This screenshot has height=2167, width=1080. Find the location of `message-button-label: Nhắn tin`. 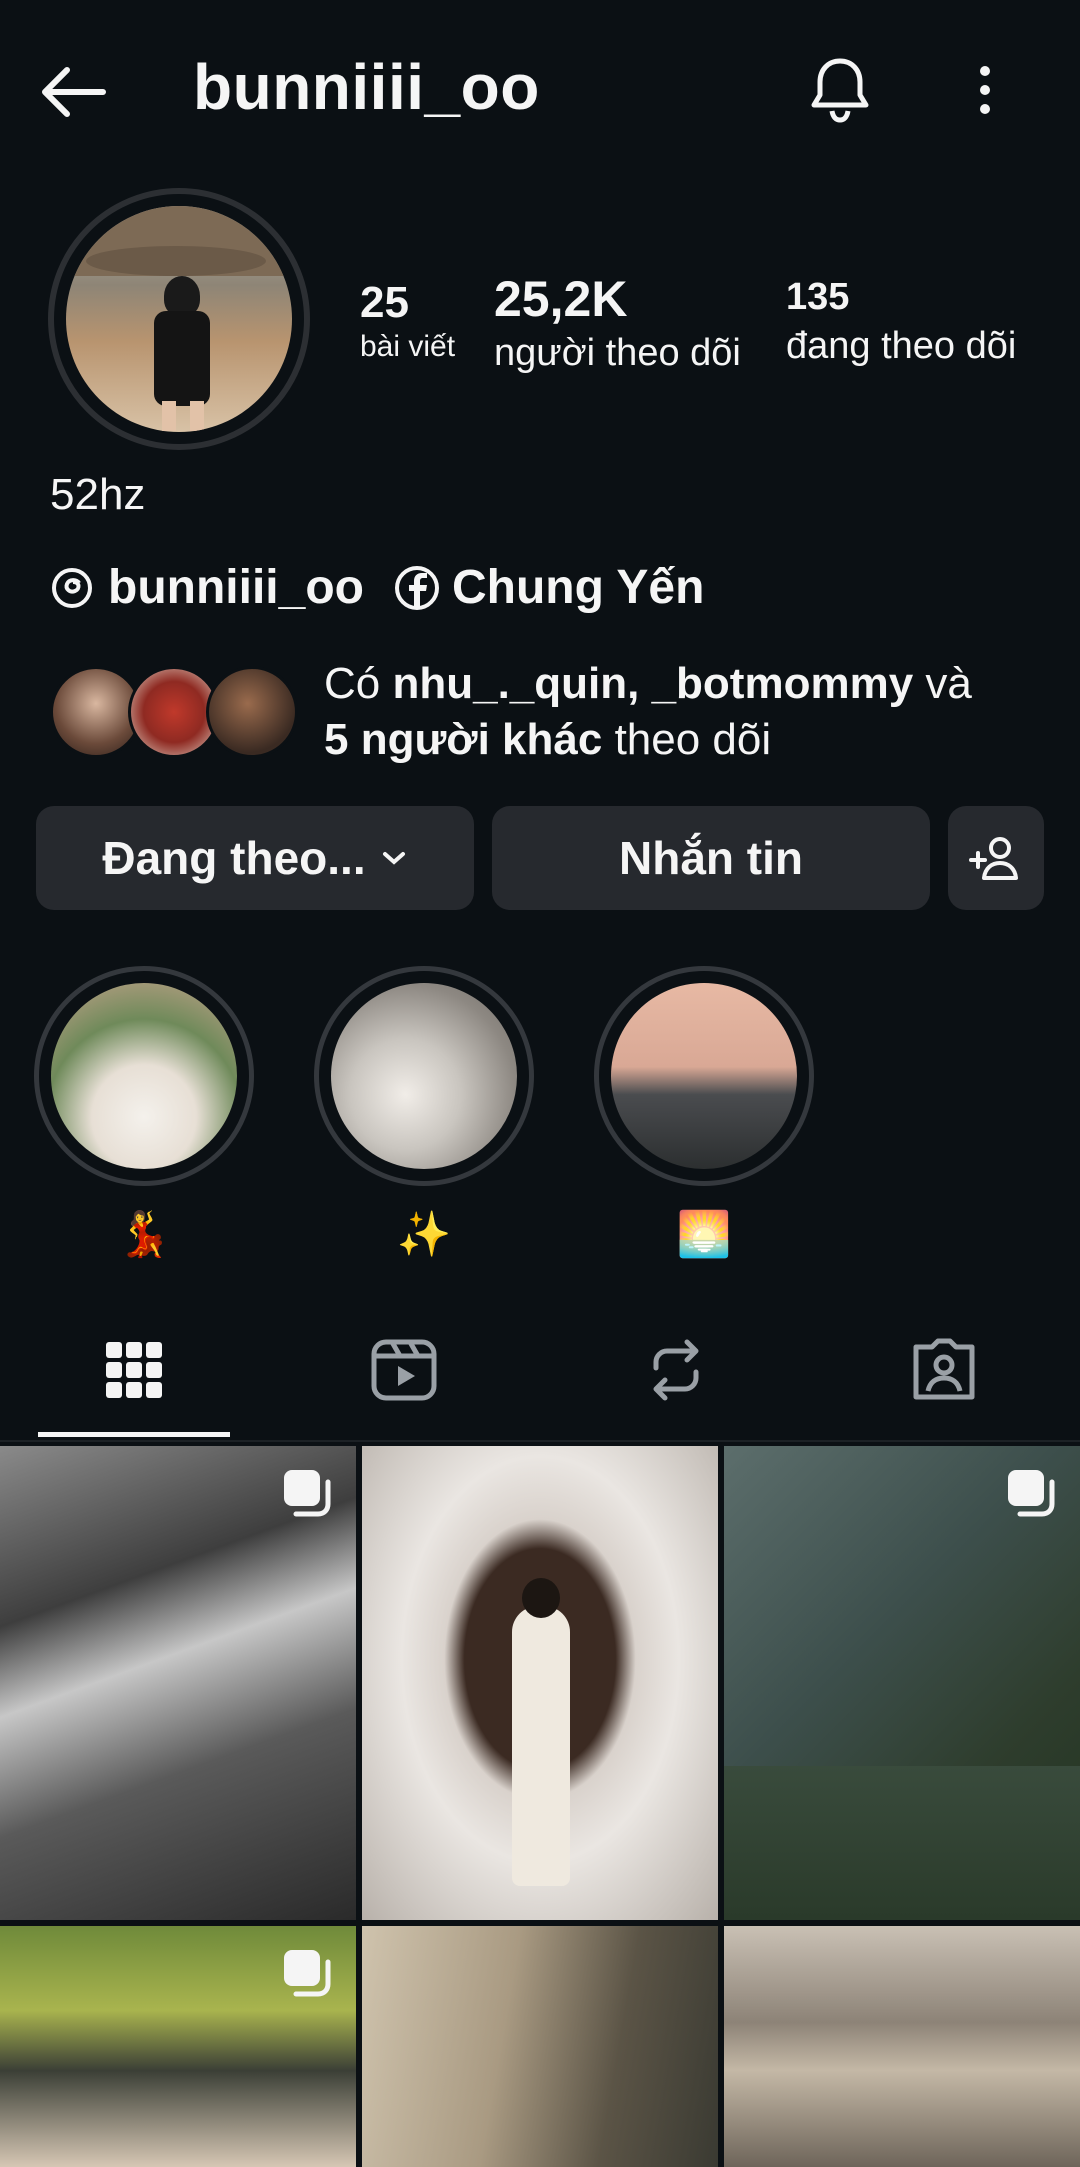

message-button-label: Nhắn tin is located at coordinates (711, 858).